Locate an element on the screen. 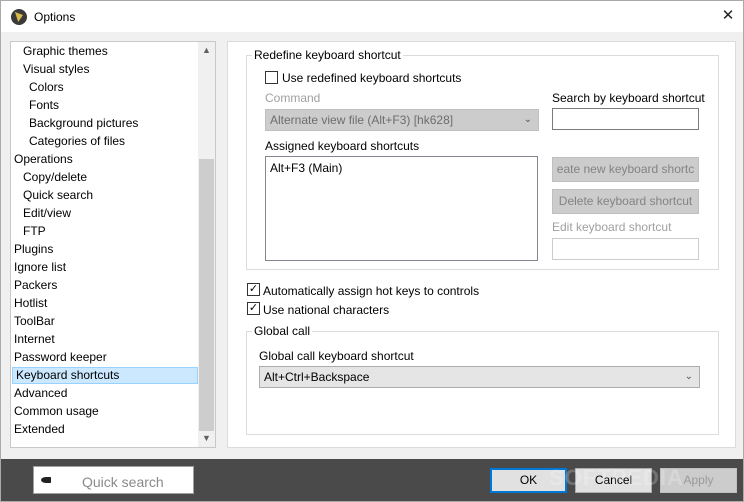 This screenshot has width=744, height=502. tree-item: Quick search is located at coordinates (104, 195).